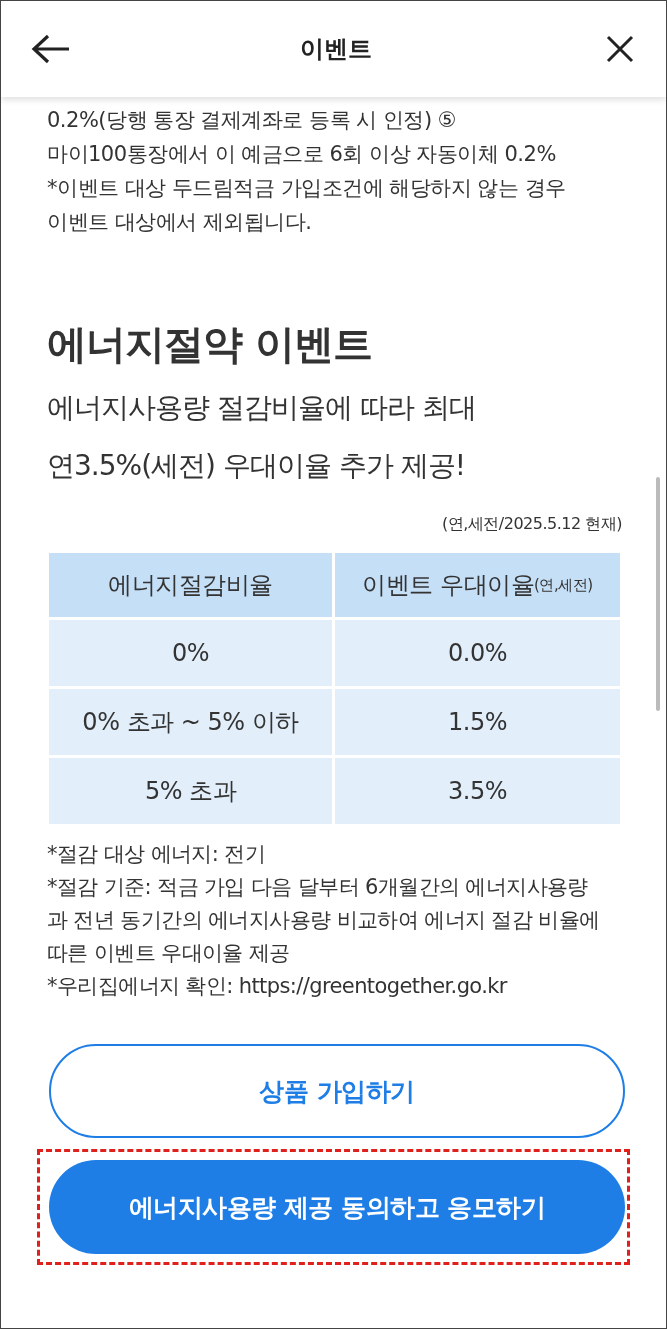 This screenshot has width=667, height=1329. What do you see at coordinates (190, 585) in the screenshot?
I see `table-header-cell: 에너지절감비율` at bounding box center [190, 585].